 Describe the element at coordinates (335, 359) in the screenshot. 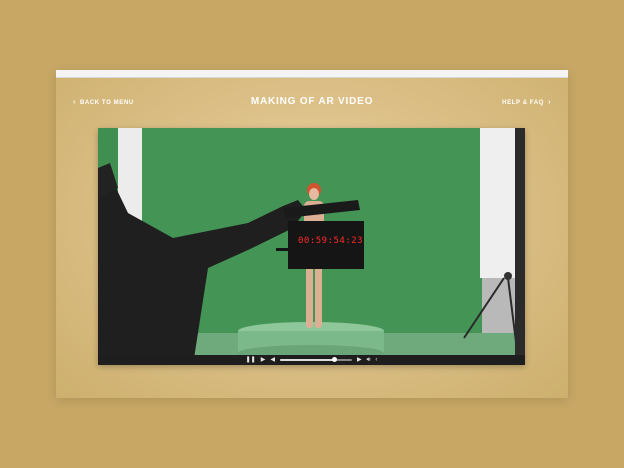

I see `progress-knob` at that location.